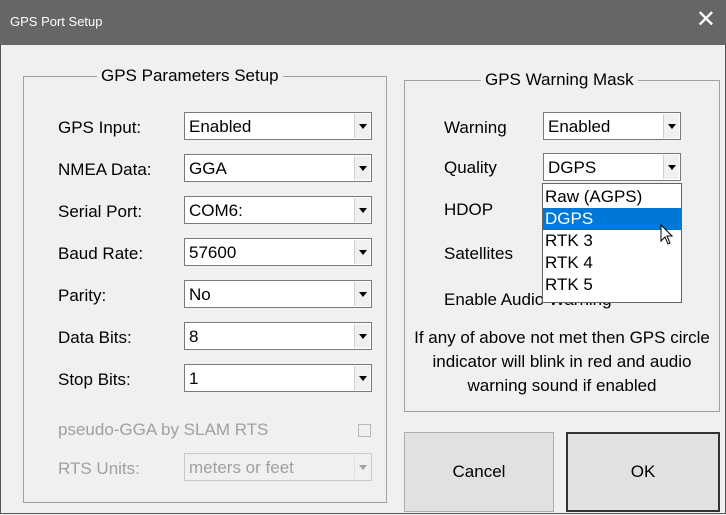 The width and height of the screenshot is (726, 515). I want to click on gps-warning-mask-title: GPS Warning Mask, so click(559, 80).